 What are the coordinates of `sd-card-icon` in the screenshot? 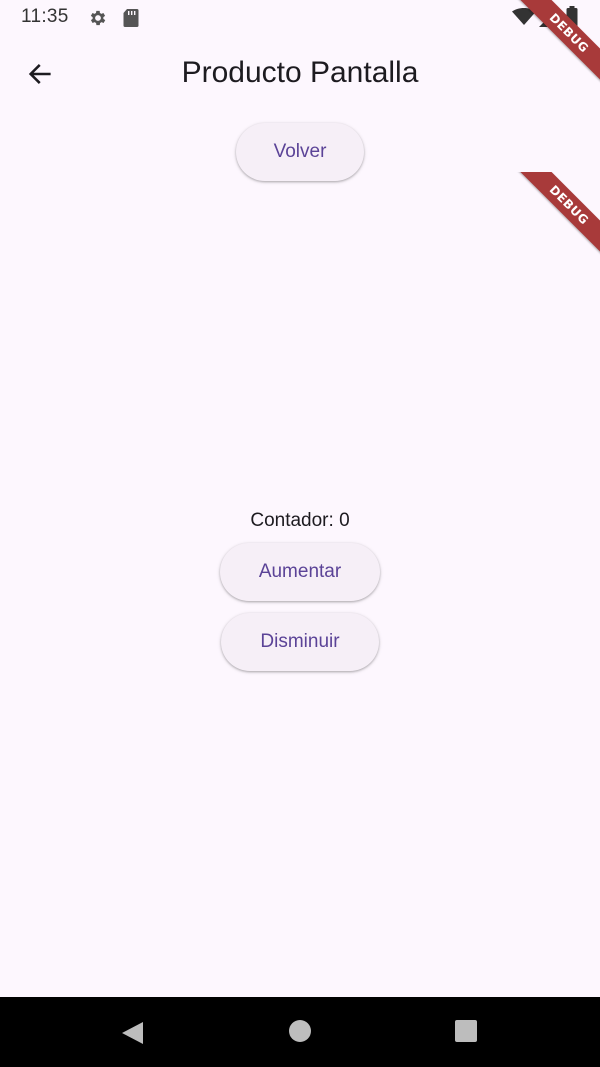 It's located at (131, 20).